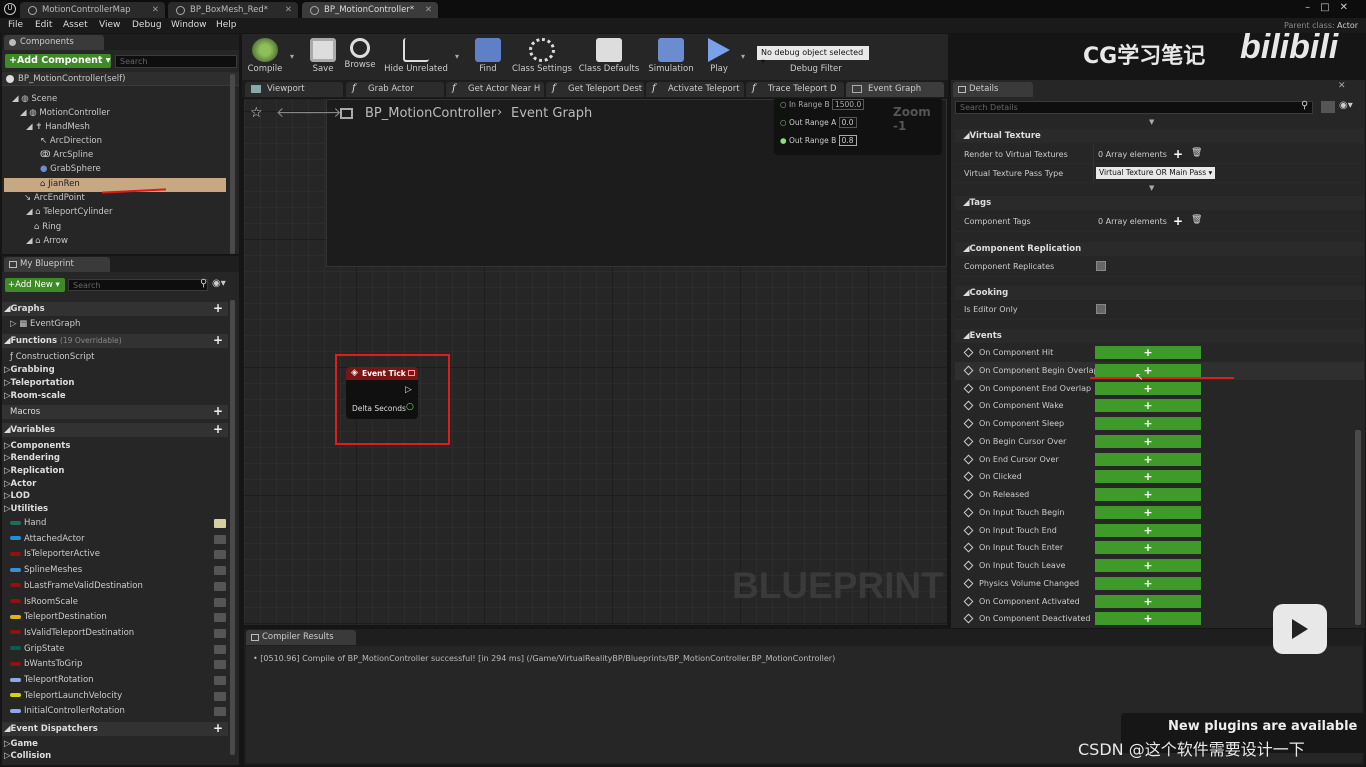  I want to click on add-dispatcher-button: +, so click(218, 728).